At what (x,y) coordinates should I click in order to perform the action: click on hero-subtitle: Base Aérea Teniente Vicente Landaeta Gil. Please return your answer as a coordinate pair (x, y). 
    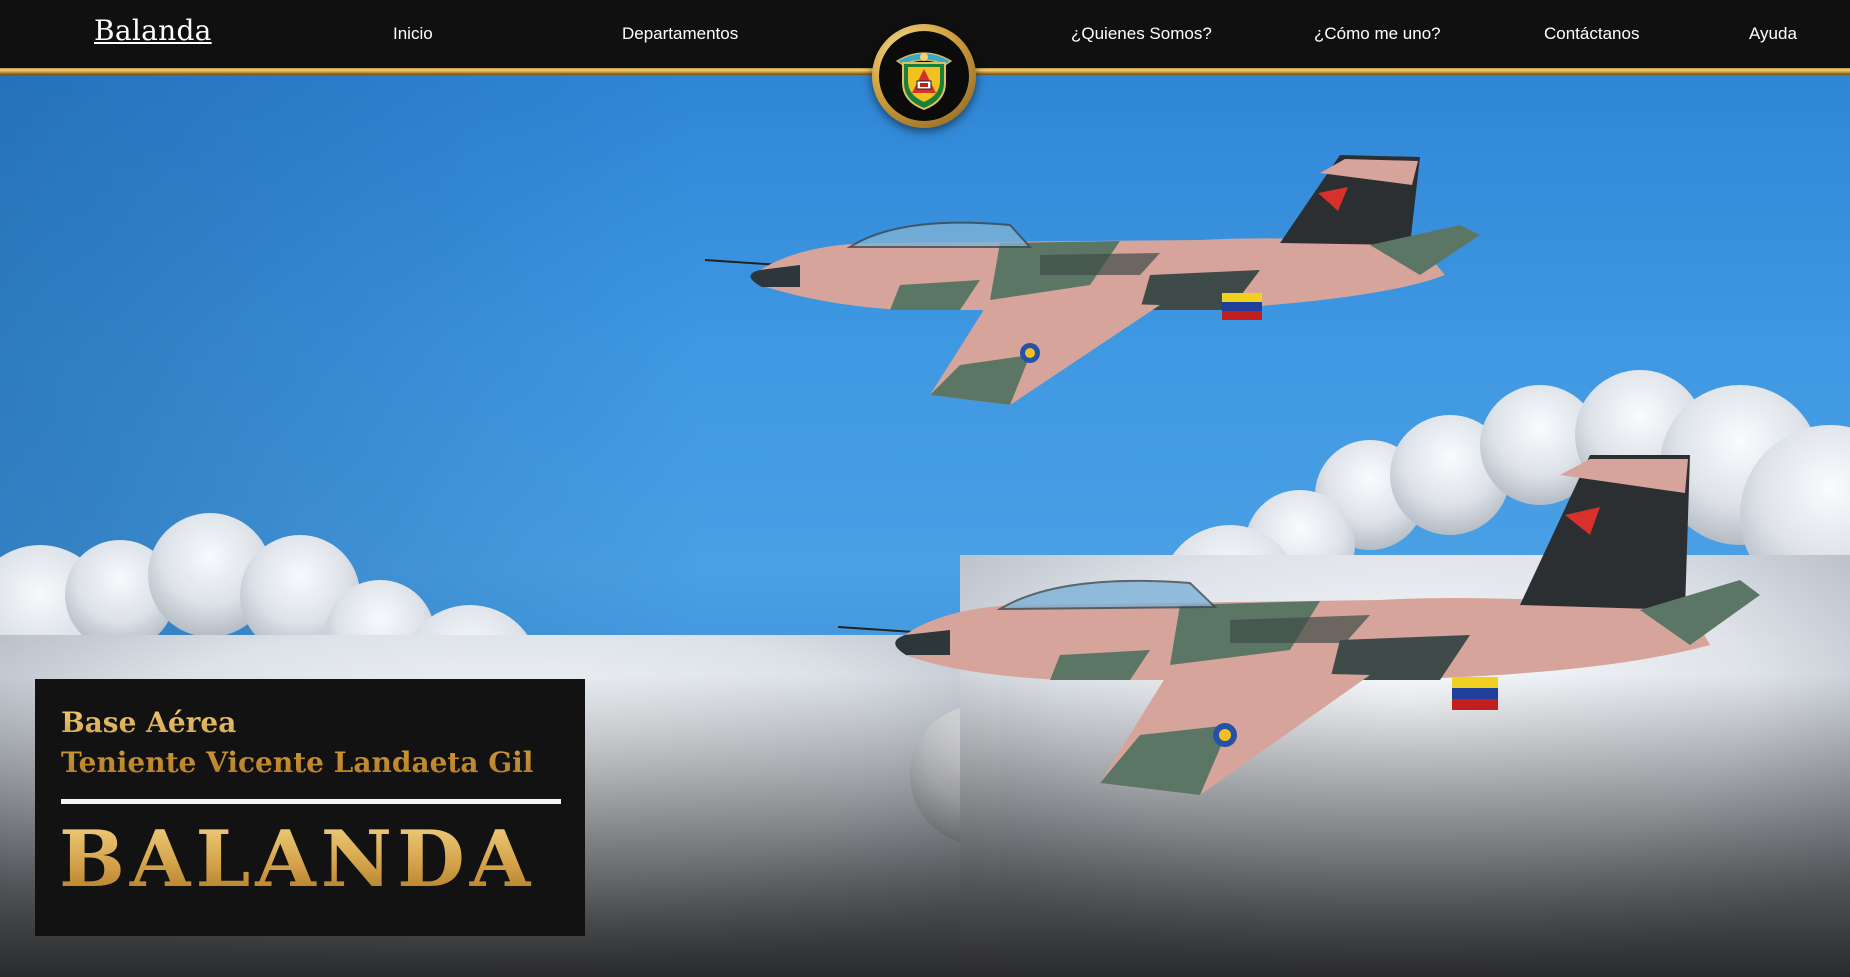
    Looking at the image, I should click on (316, 743).